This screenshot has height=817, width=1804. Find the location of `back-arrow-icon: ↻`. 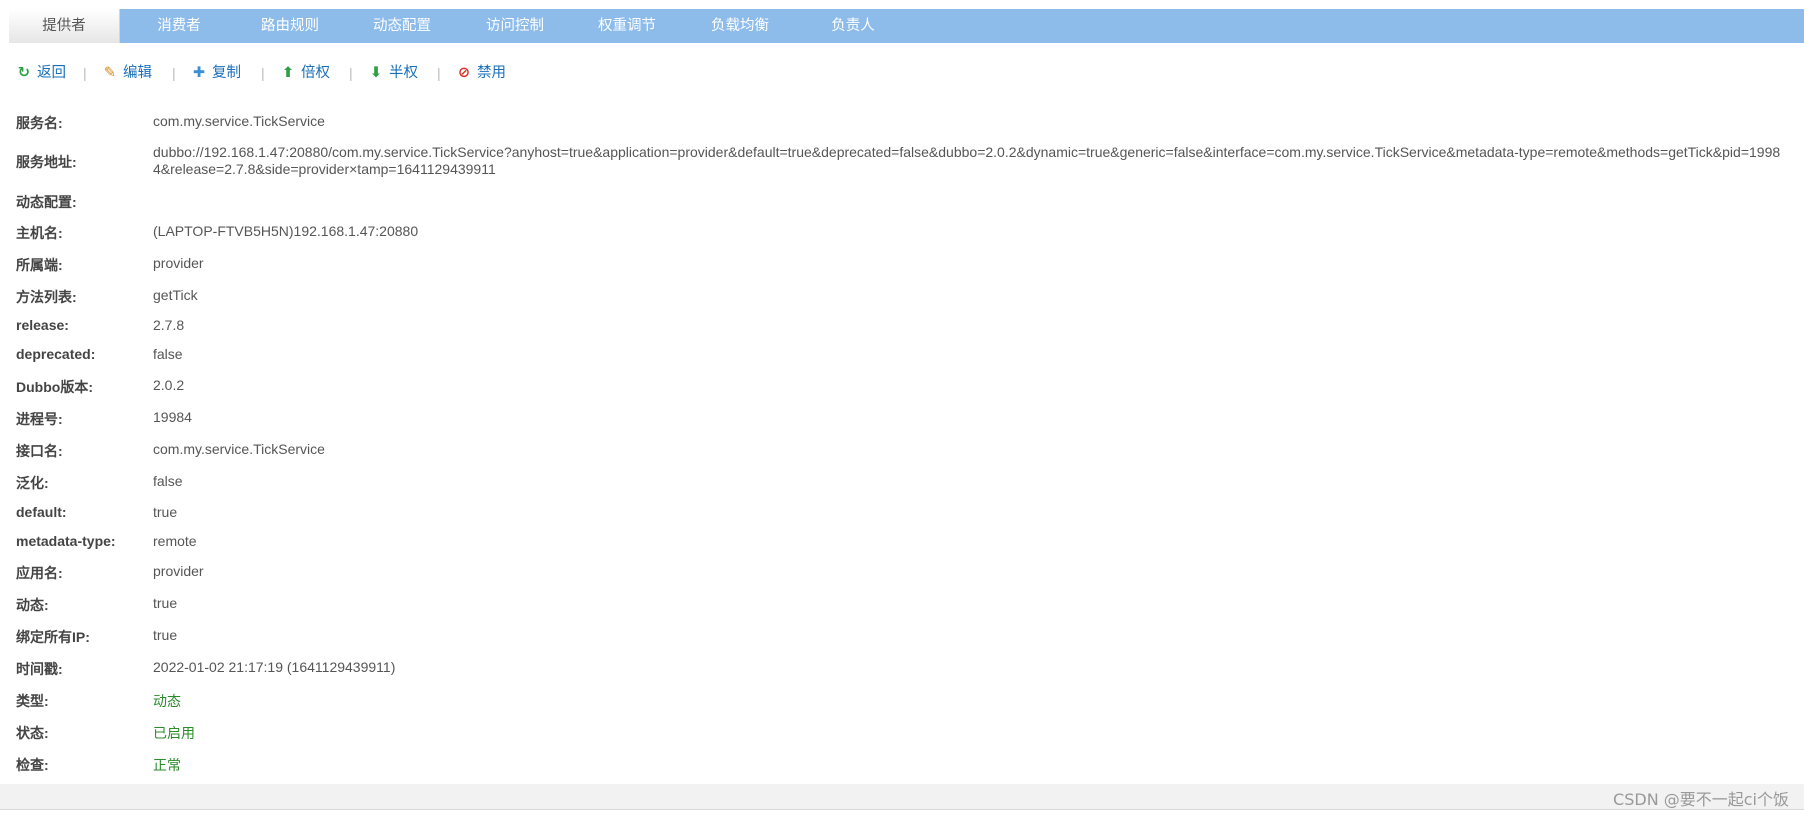

back-arrow-icon: ↻ is located at coordinates (24, 73).